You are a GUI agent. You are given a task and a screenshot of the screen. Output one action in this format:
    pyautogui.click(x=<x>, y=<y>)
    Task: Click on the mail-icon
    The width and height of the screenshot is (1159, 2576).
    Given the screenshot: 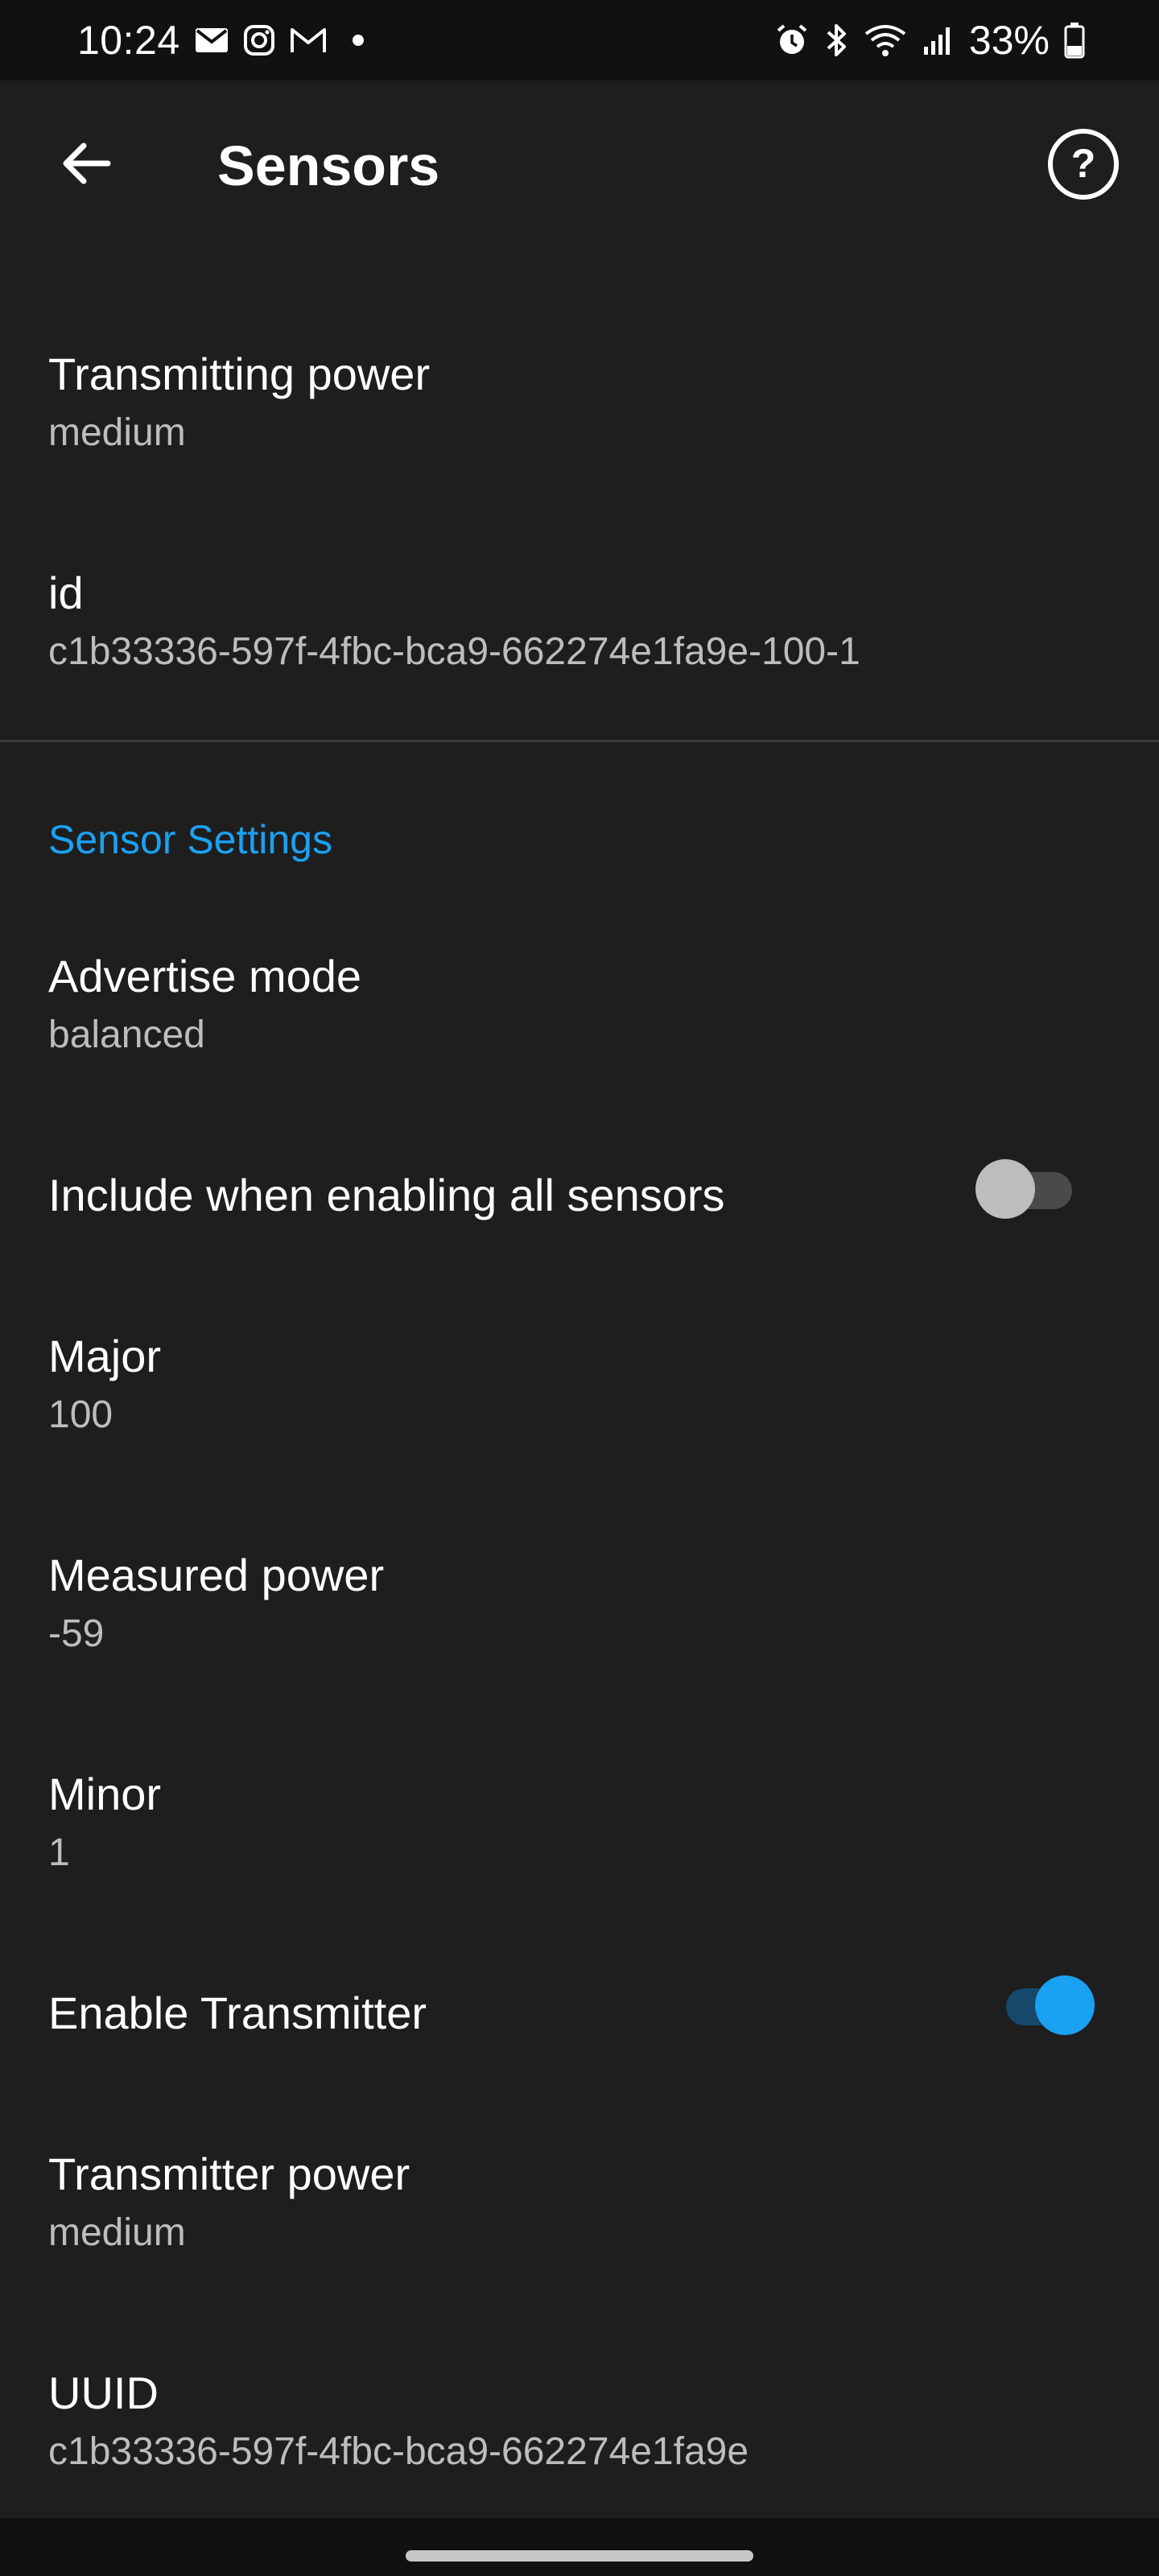 What is the action you would take?
    pyautogui.click(x=212, y=40)
    